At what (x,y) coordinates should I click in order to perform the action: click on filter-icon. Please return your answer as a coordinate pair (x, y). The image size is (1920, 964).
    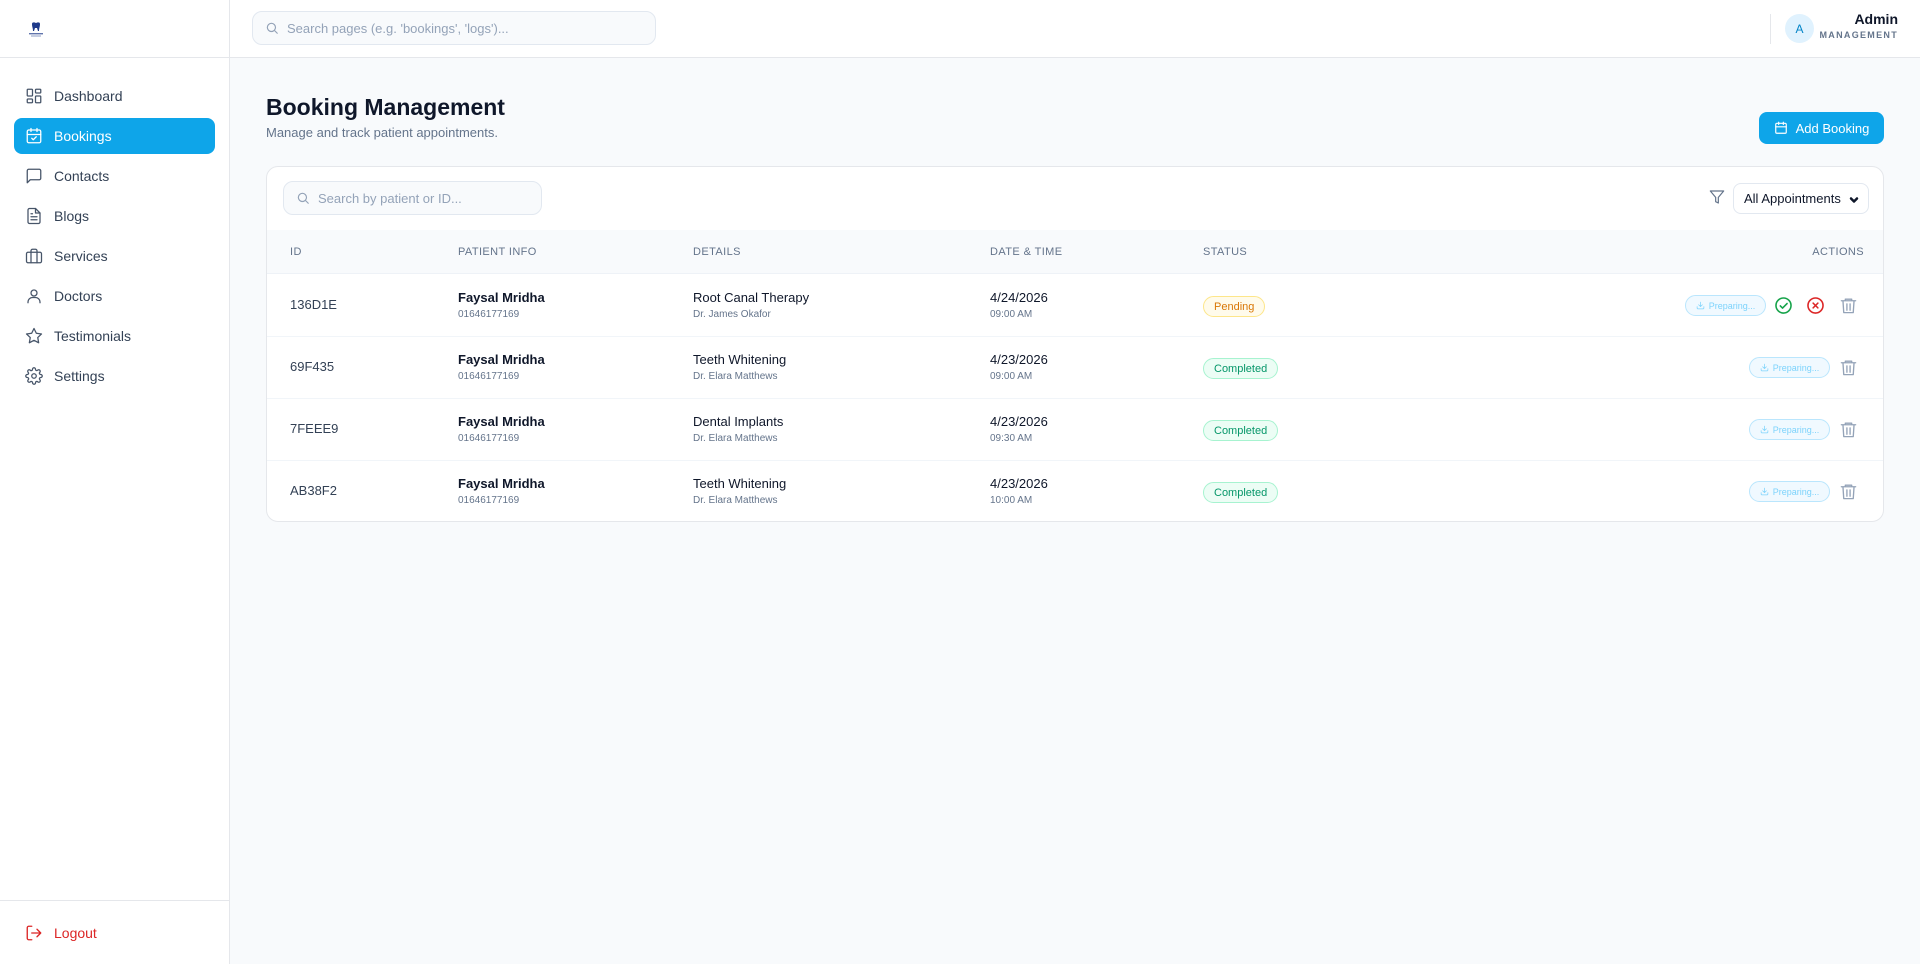
    Looking at the image, I should click on (1717, 197).